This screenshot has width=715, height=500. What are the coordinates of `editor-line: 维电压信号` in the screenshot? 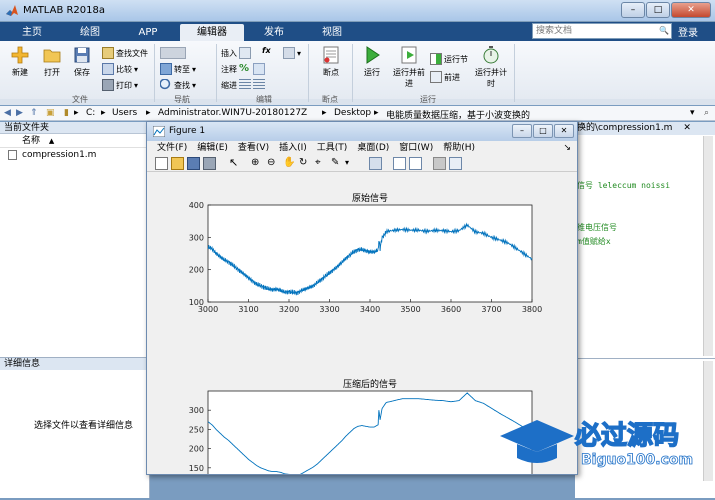 It's located at (597, 227).